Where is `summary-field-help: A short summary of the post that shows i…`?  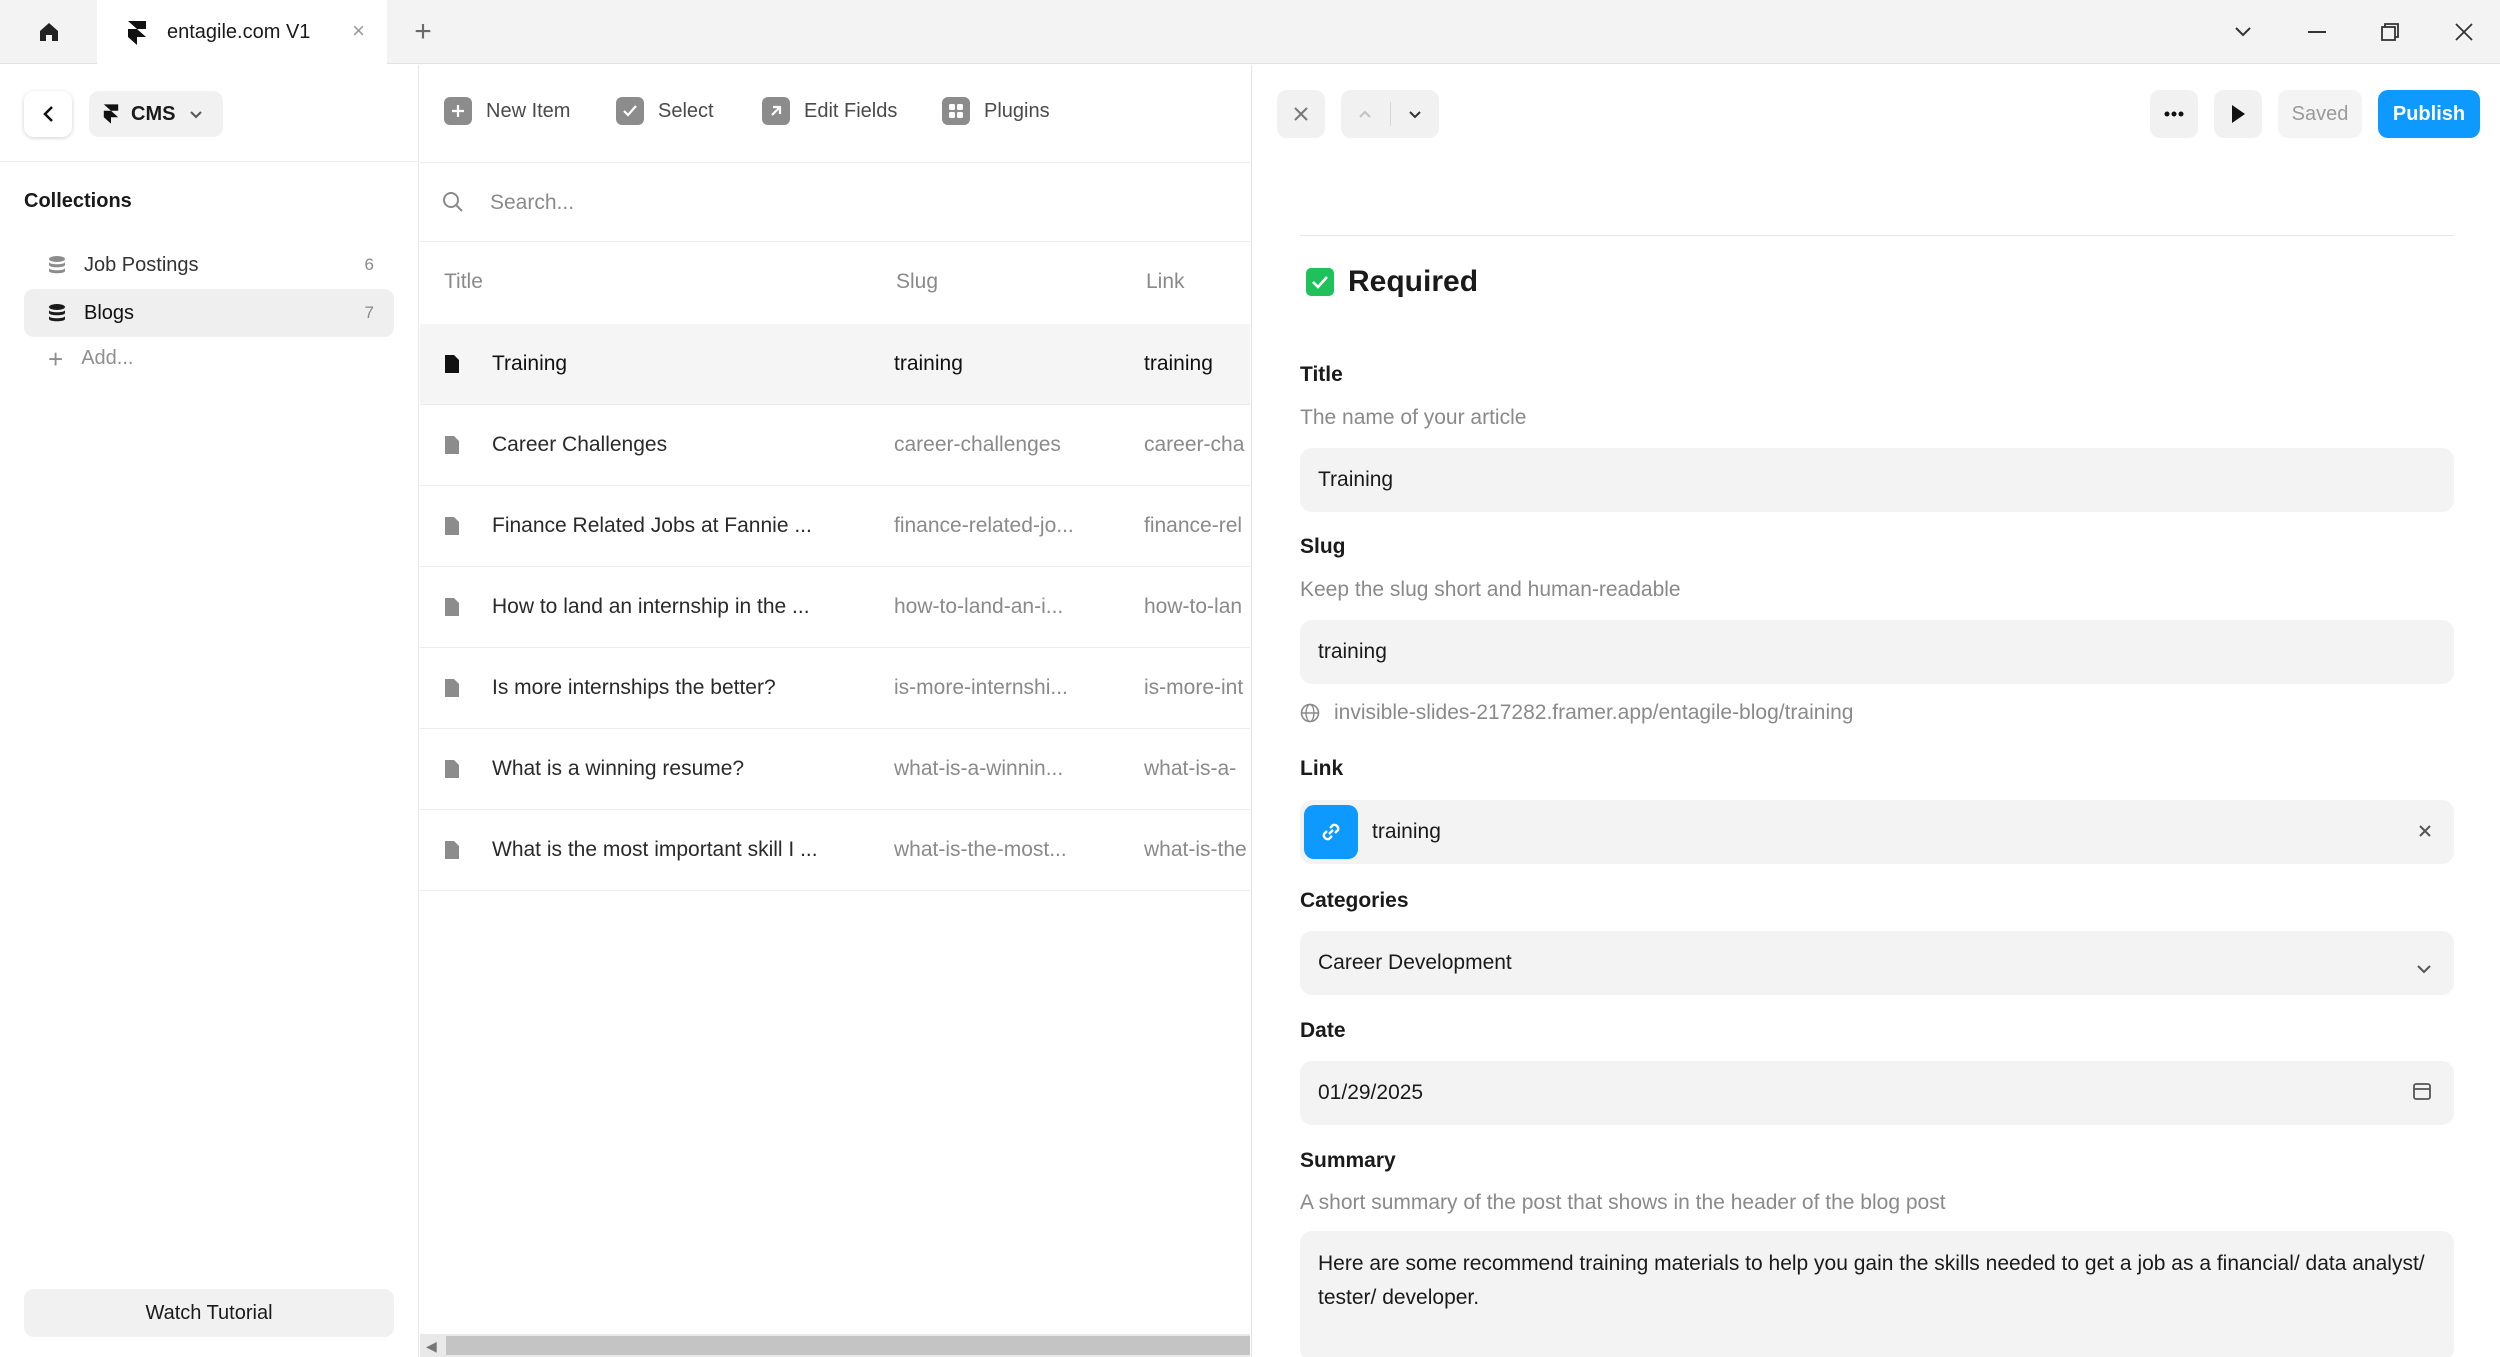
summary-field-help: A short summary of the post that shows i… is located at coordinates (1623, 1202).